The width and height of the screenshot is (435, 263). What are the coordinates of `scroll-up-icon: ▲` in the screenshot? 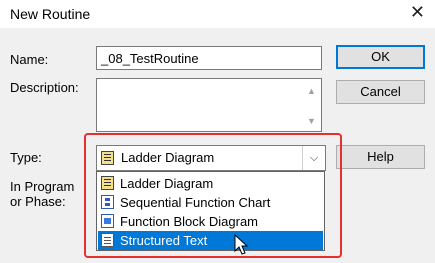 It's located at (311, 91).